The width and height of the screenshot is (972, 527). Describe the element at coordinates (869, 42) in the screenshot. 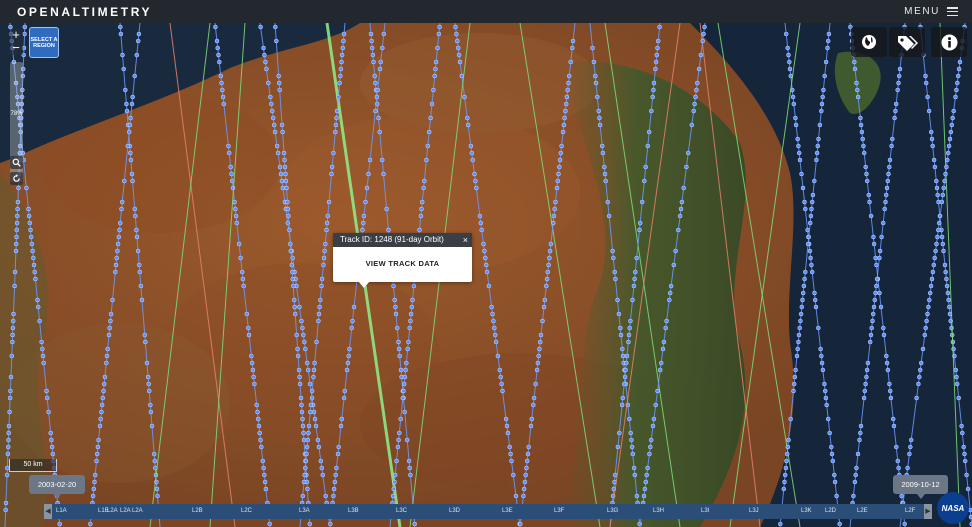

I see `globe-icon` at that location.